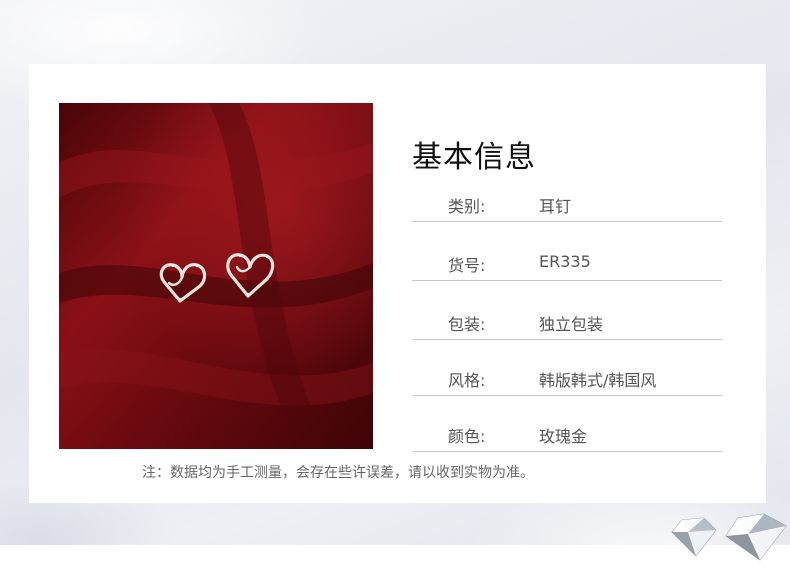  What do you see at coordinates (467, 265) in the screenshot?
I see `row-label: 货号:` at bounding box center [467, 265].